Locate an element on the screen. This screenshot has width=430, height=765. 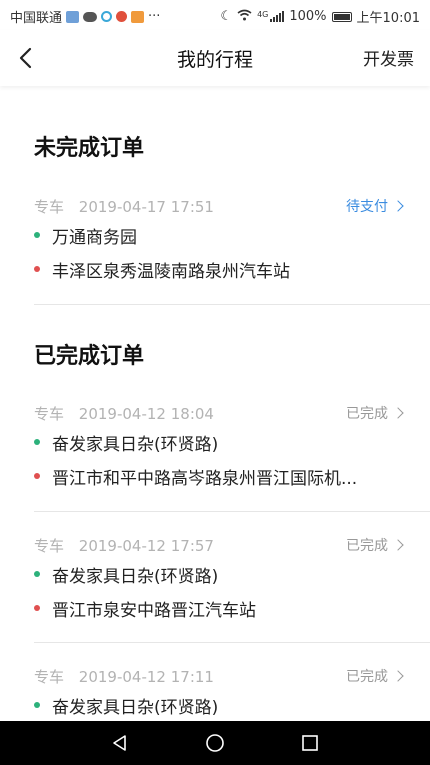
status-bar: 中国联通 ··· ☾ 4G 100% 上午10:01 is located at coordinates (215, 15).